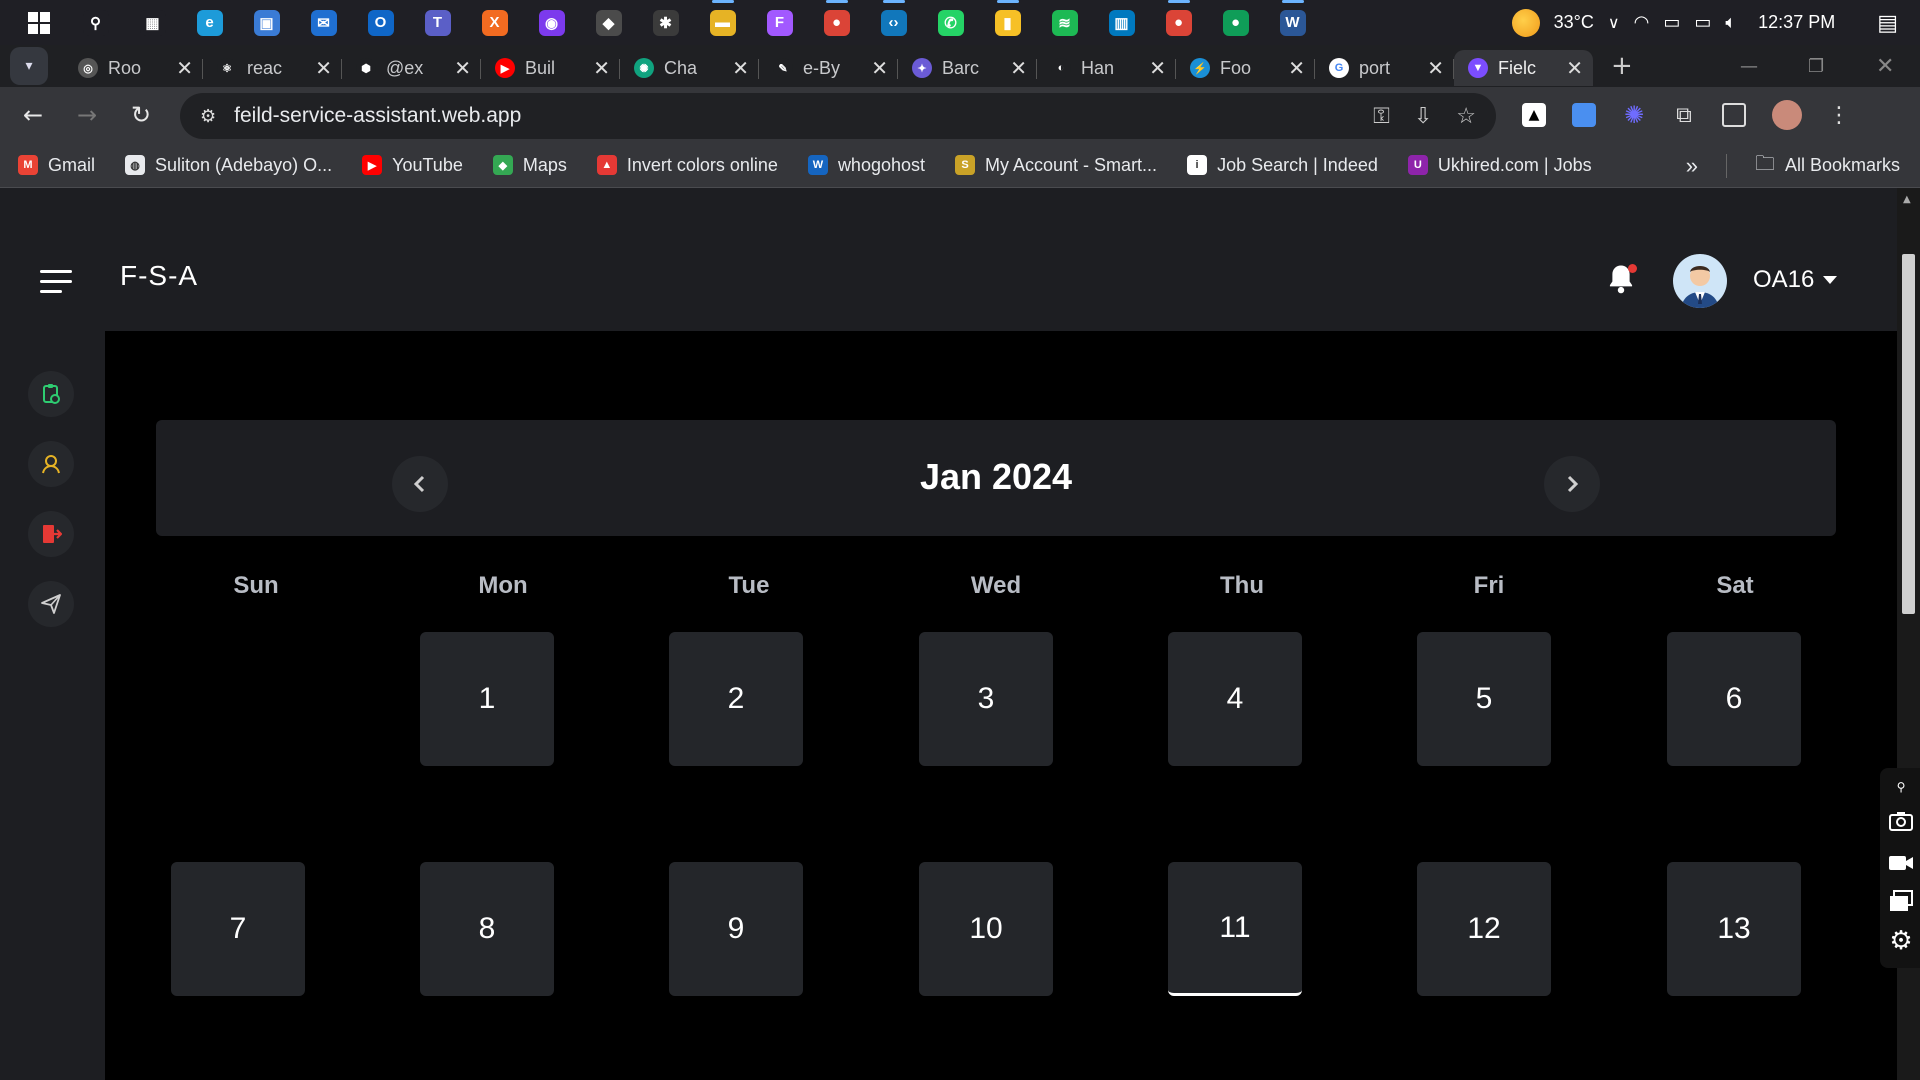 This screenshot has width=1920, height=1080. I want to click on volume-icon: 🔈︎, so click(1730, 22).